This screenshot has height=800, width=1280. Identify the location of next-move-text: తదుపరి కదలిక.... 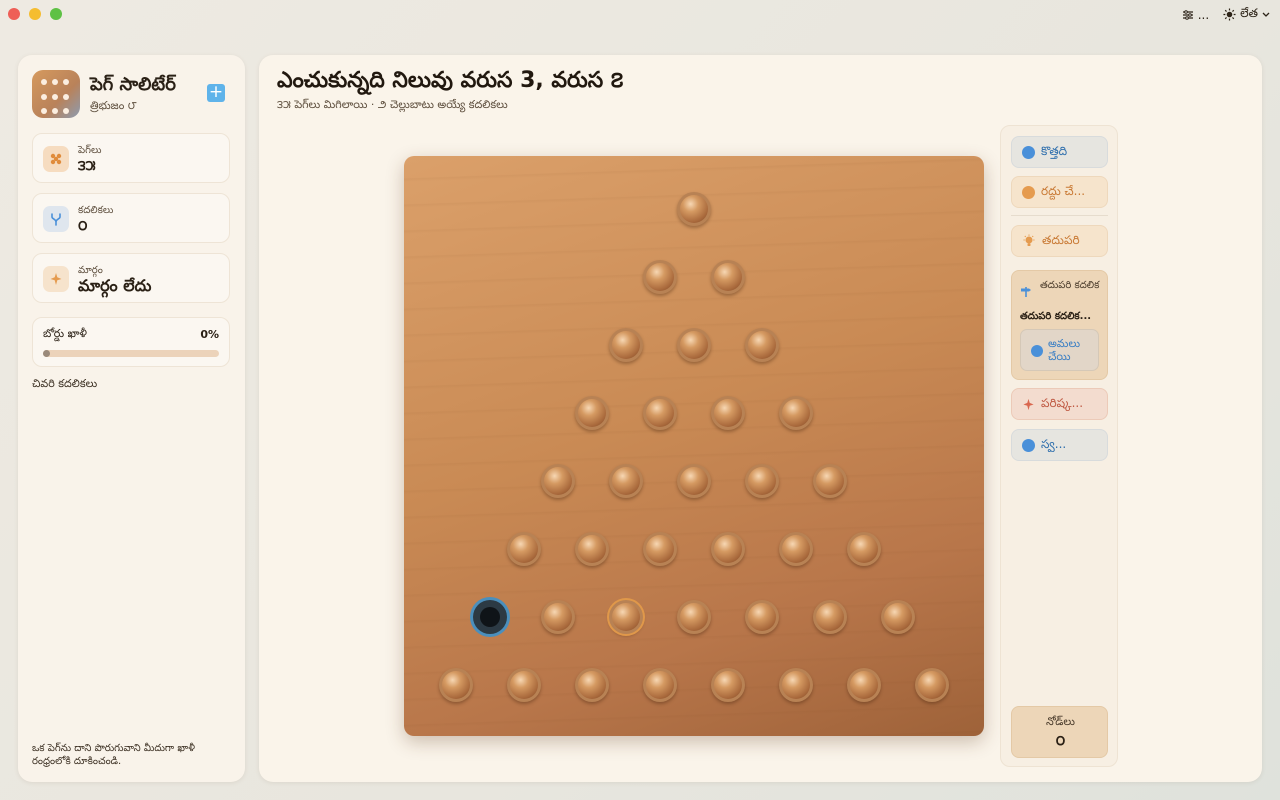
(1056, 316).